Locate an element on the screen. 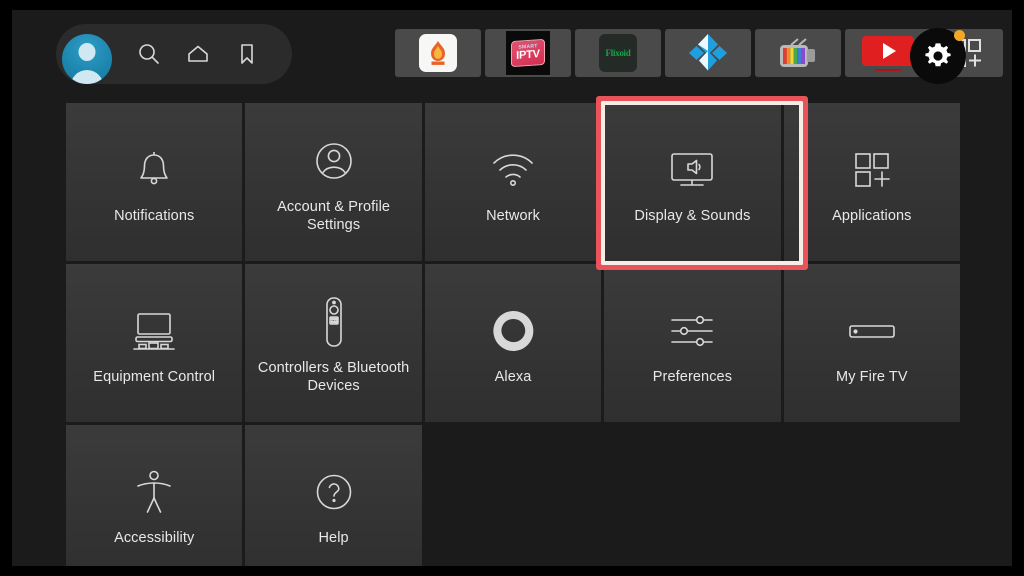  flame-glyph is located at coordinates (438, 53).